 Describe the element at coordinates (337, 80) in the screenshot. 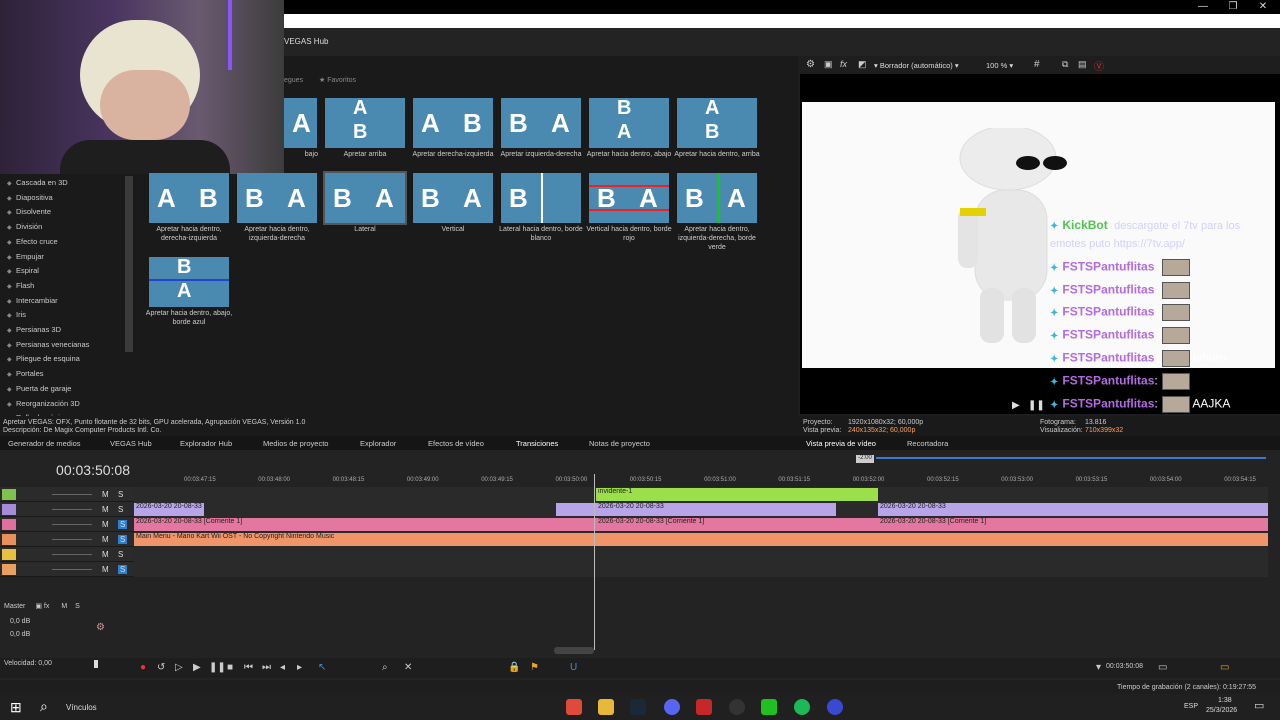

I see `tab-favoritos: ★ Favoritos` at that location.